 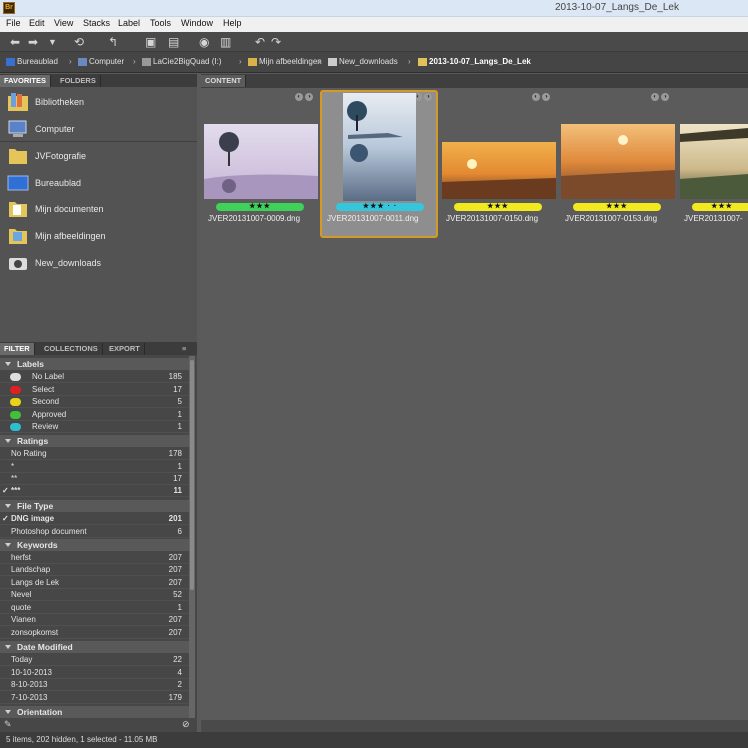 I want to click on section-file-type: File Type, so click(x=94, y=506).